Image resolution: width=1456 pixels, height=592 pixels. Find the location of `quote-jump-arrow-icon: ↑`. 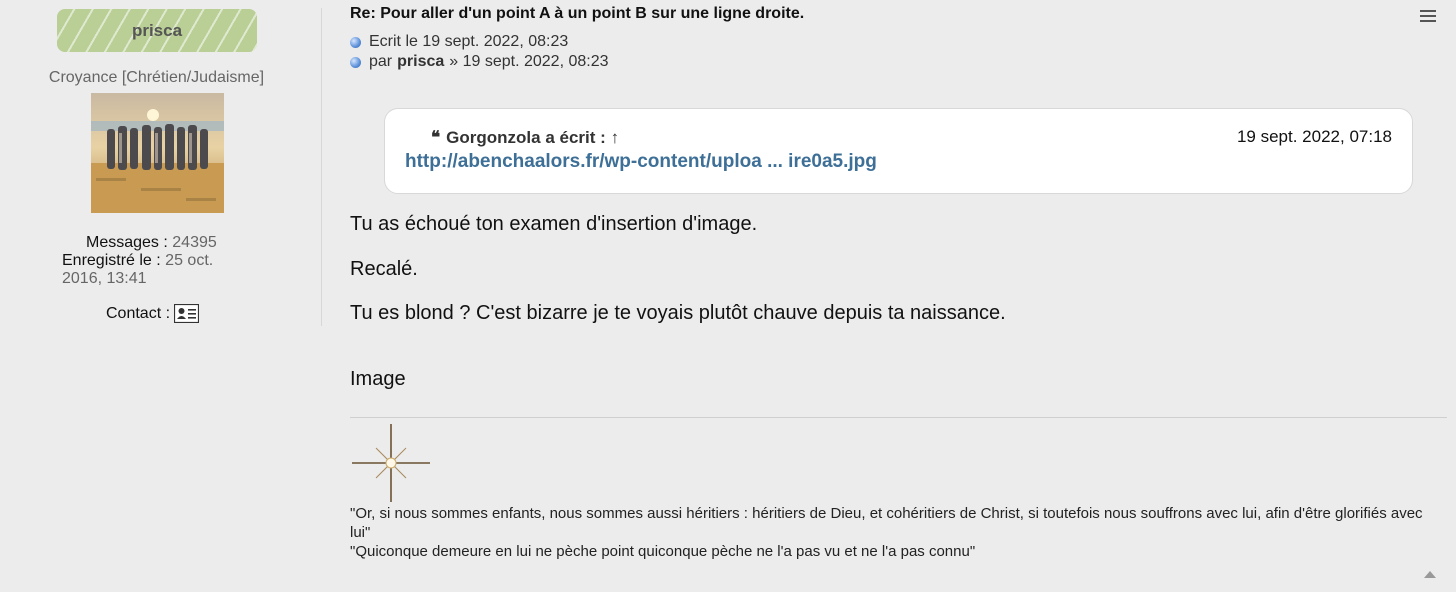

quote-jump-arrow-icon: ↑ is located at coordinates (615, 137).